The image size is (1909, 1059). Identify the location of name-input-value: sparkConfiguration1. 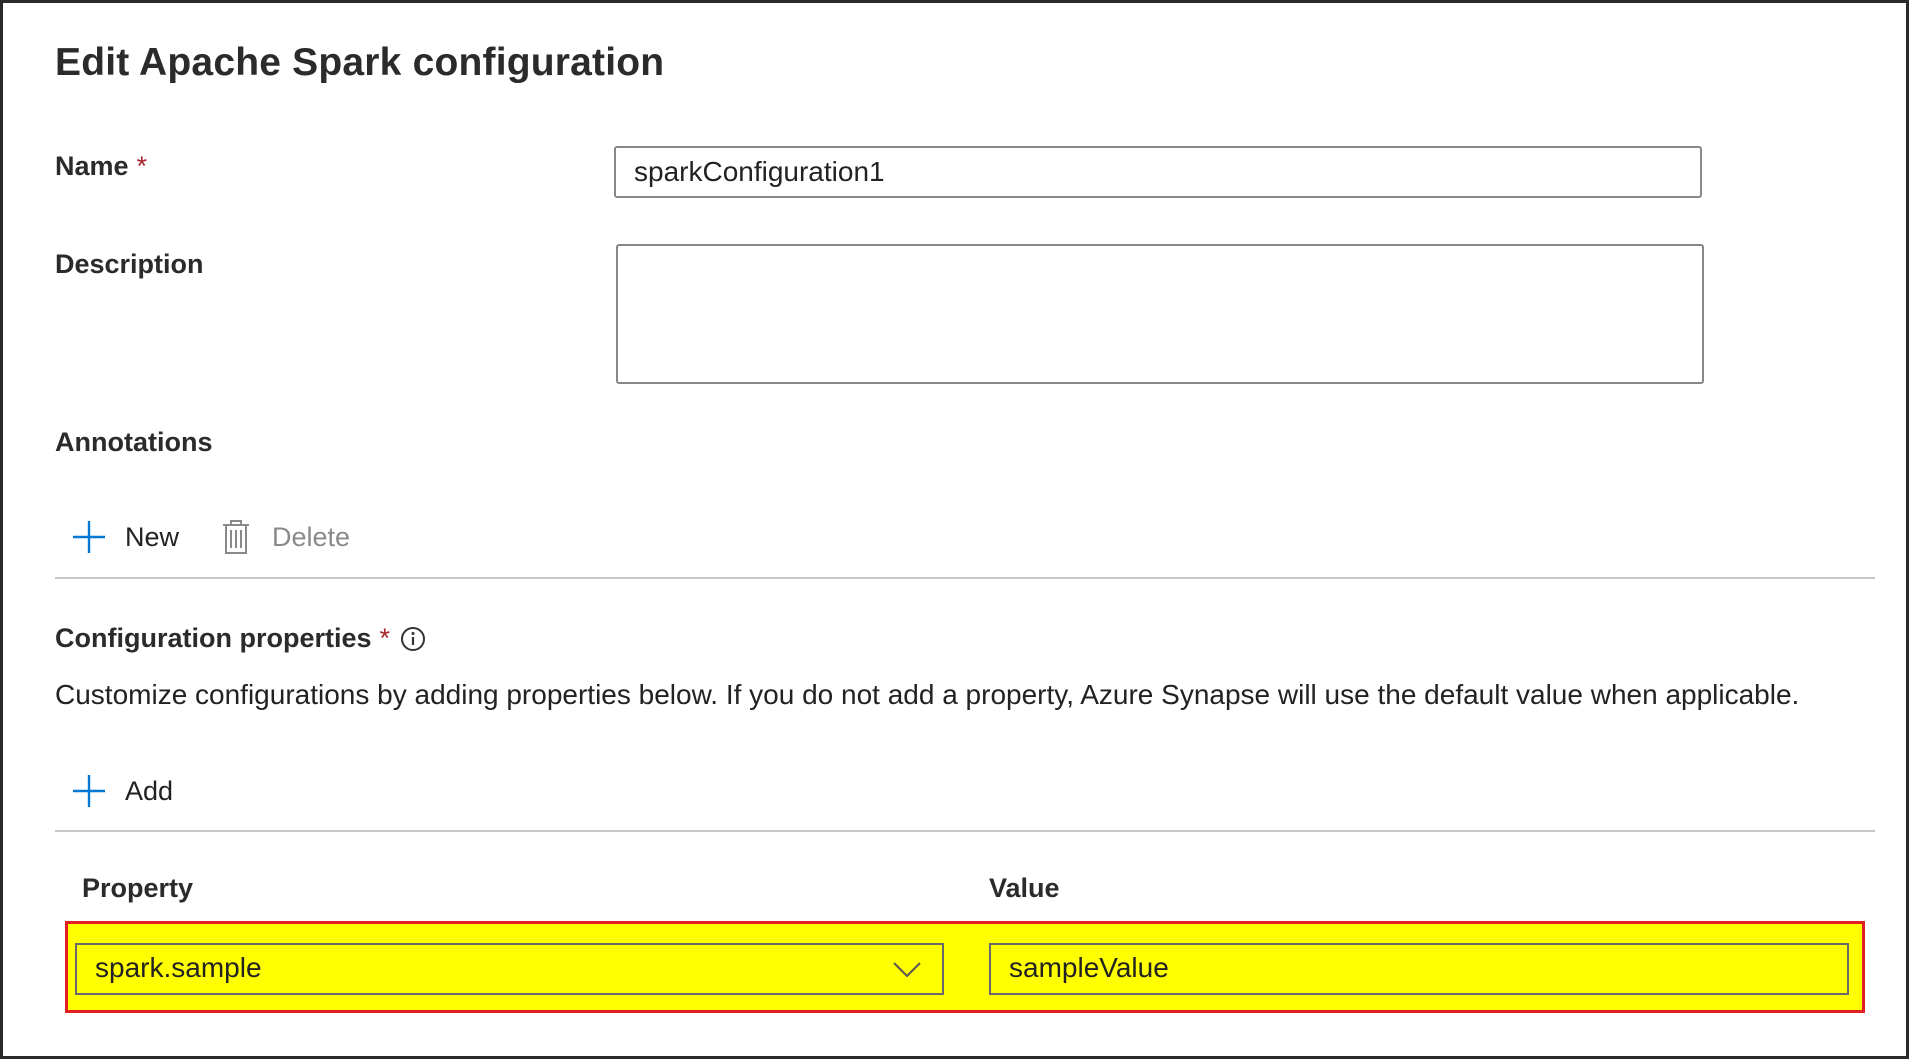
(759, 171).